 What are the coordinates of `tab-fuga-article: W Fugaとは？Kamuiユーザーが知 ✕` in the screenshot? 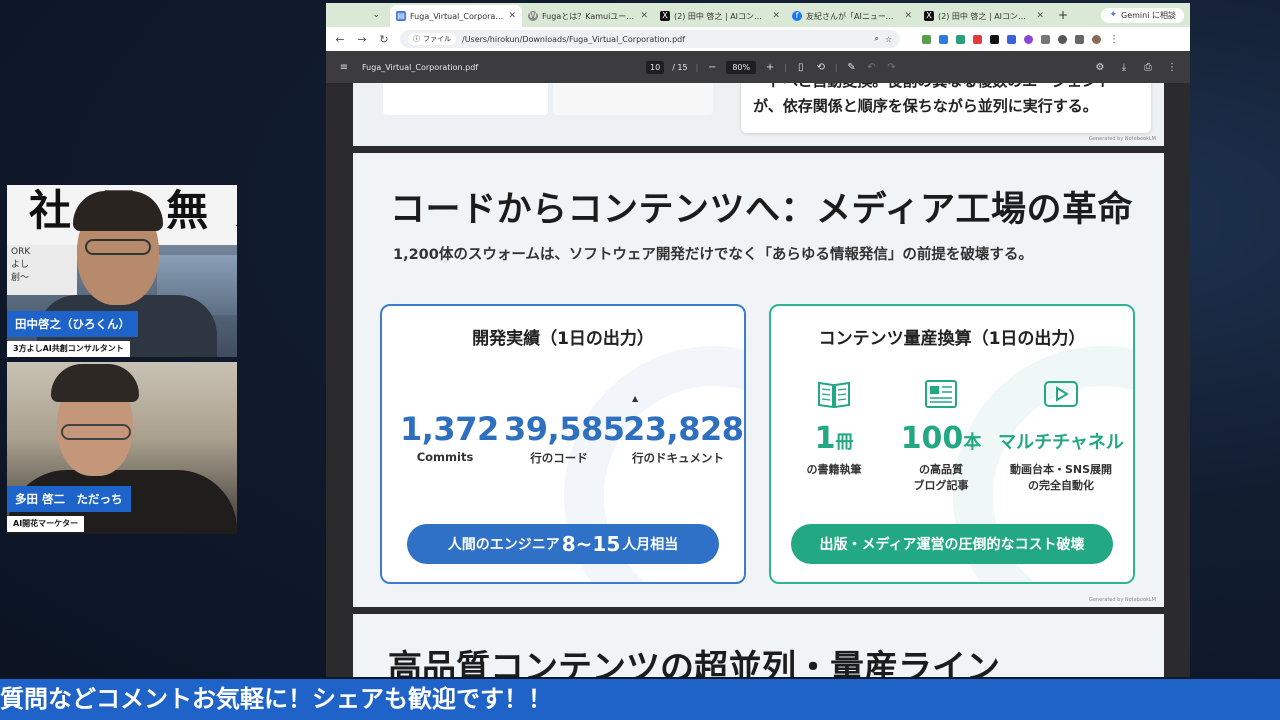 It's located at (588, 16).